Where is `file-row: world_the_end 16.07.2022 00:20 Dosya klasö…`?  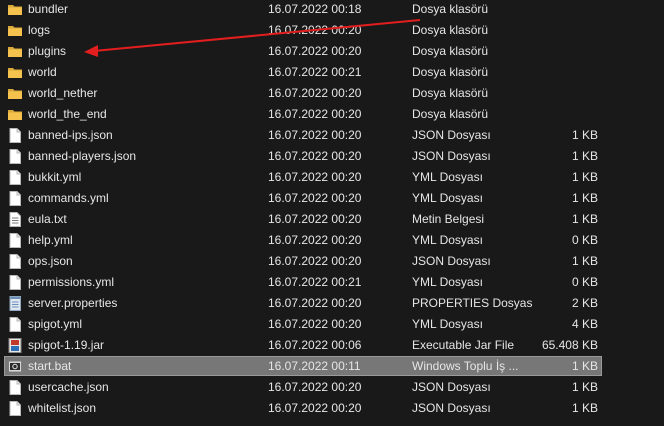
file-row: world_the_end 16.07.2022 00:20 Dosya klasö… is located at coordinates (332, 114).